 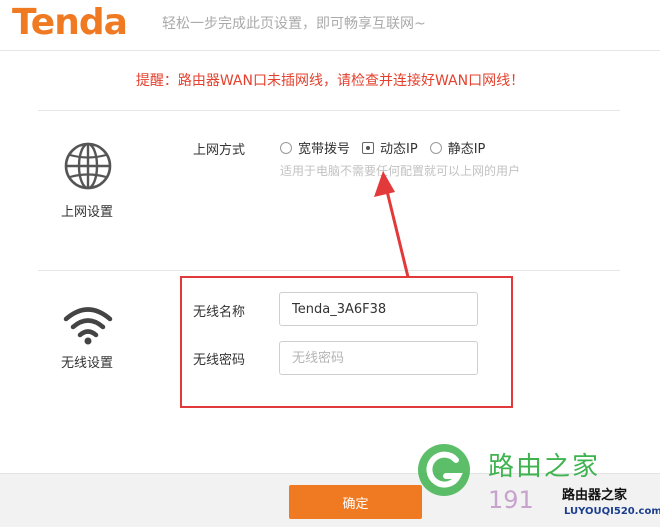 I want to click on connection-type-radio-group: 宽带拨号 动态IP 静态IP, so click(x=388, y=147).